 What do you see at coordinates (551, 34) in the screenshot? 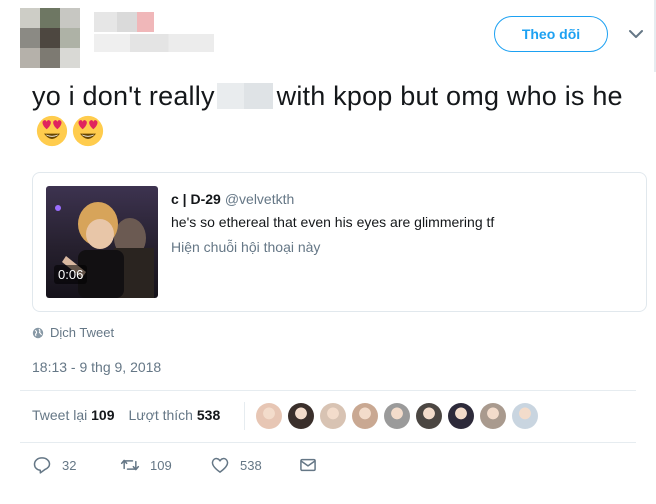
I see `follow-button: Theo dõi` at bounding box center [551, 34].